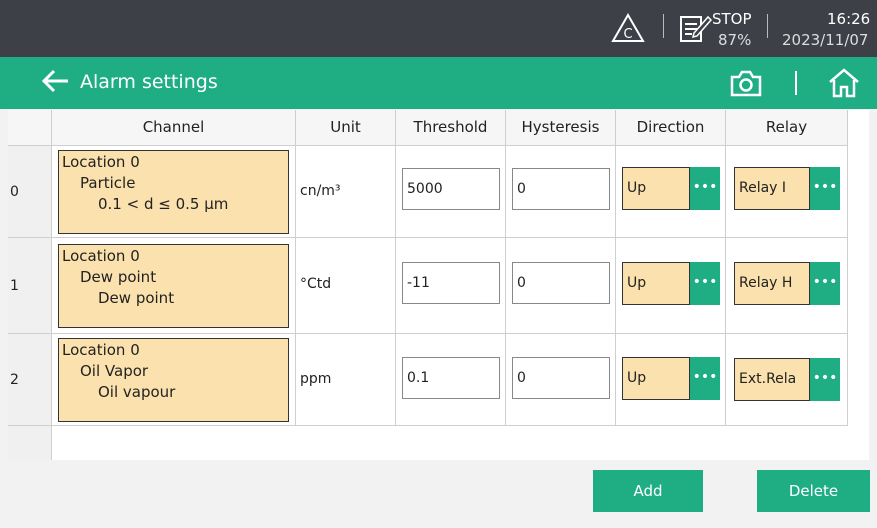 This screenshot has height=528, width=877. I want to click on channel-group: Particle, so click(108, 183).